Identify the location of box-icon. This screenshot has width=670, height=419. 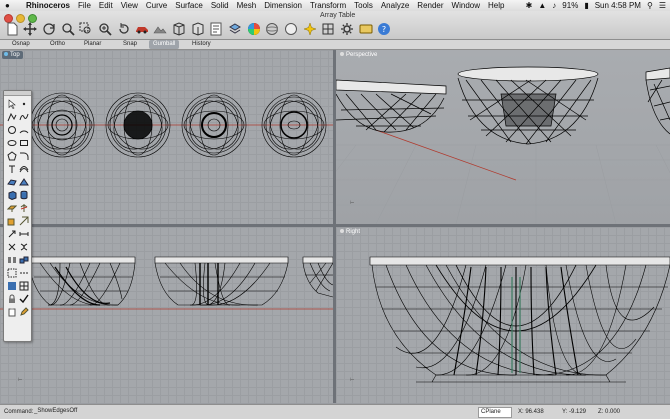
(11, 194).